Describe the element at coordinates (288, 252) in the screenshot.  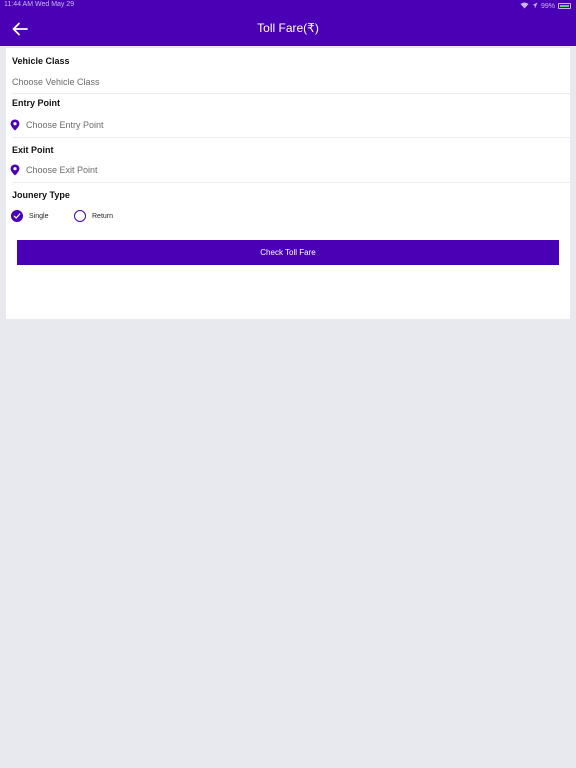
I see `check-toll-fare-button: Check Toll Fare` at that location.